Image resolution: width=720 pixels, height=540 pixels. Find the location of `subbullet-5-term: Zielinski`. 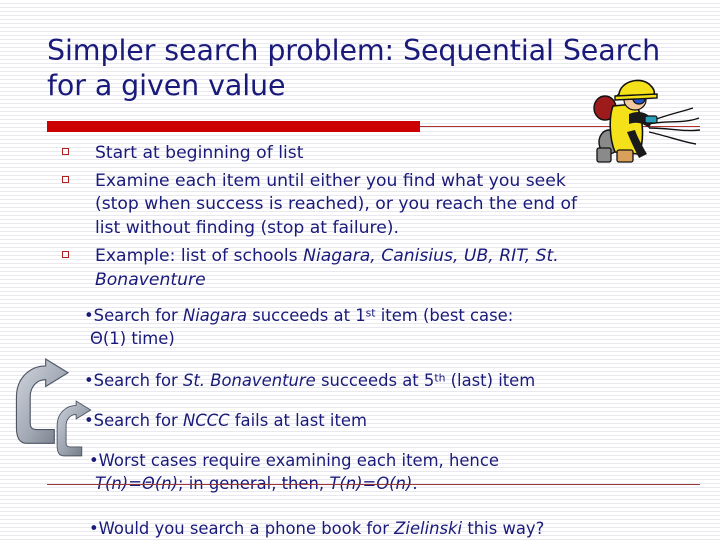

subbullet-5-term: Zielinski is located at coordinates (428, 528).